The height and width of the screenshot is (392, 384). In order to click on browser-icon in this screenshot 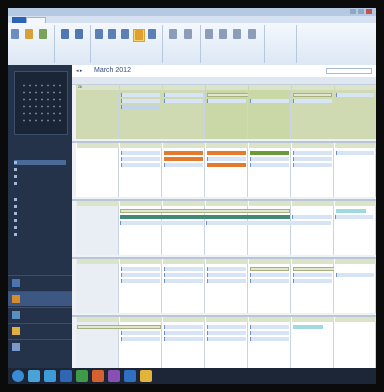, I will do `click(50, 376)`.